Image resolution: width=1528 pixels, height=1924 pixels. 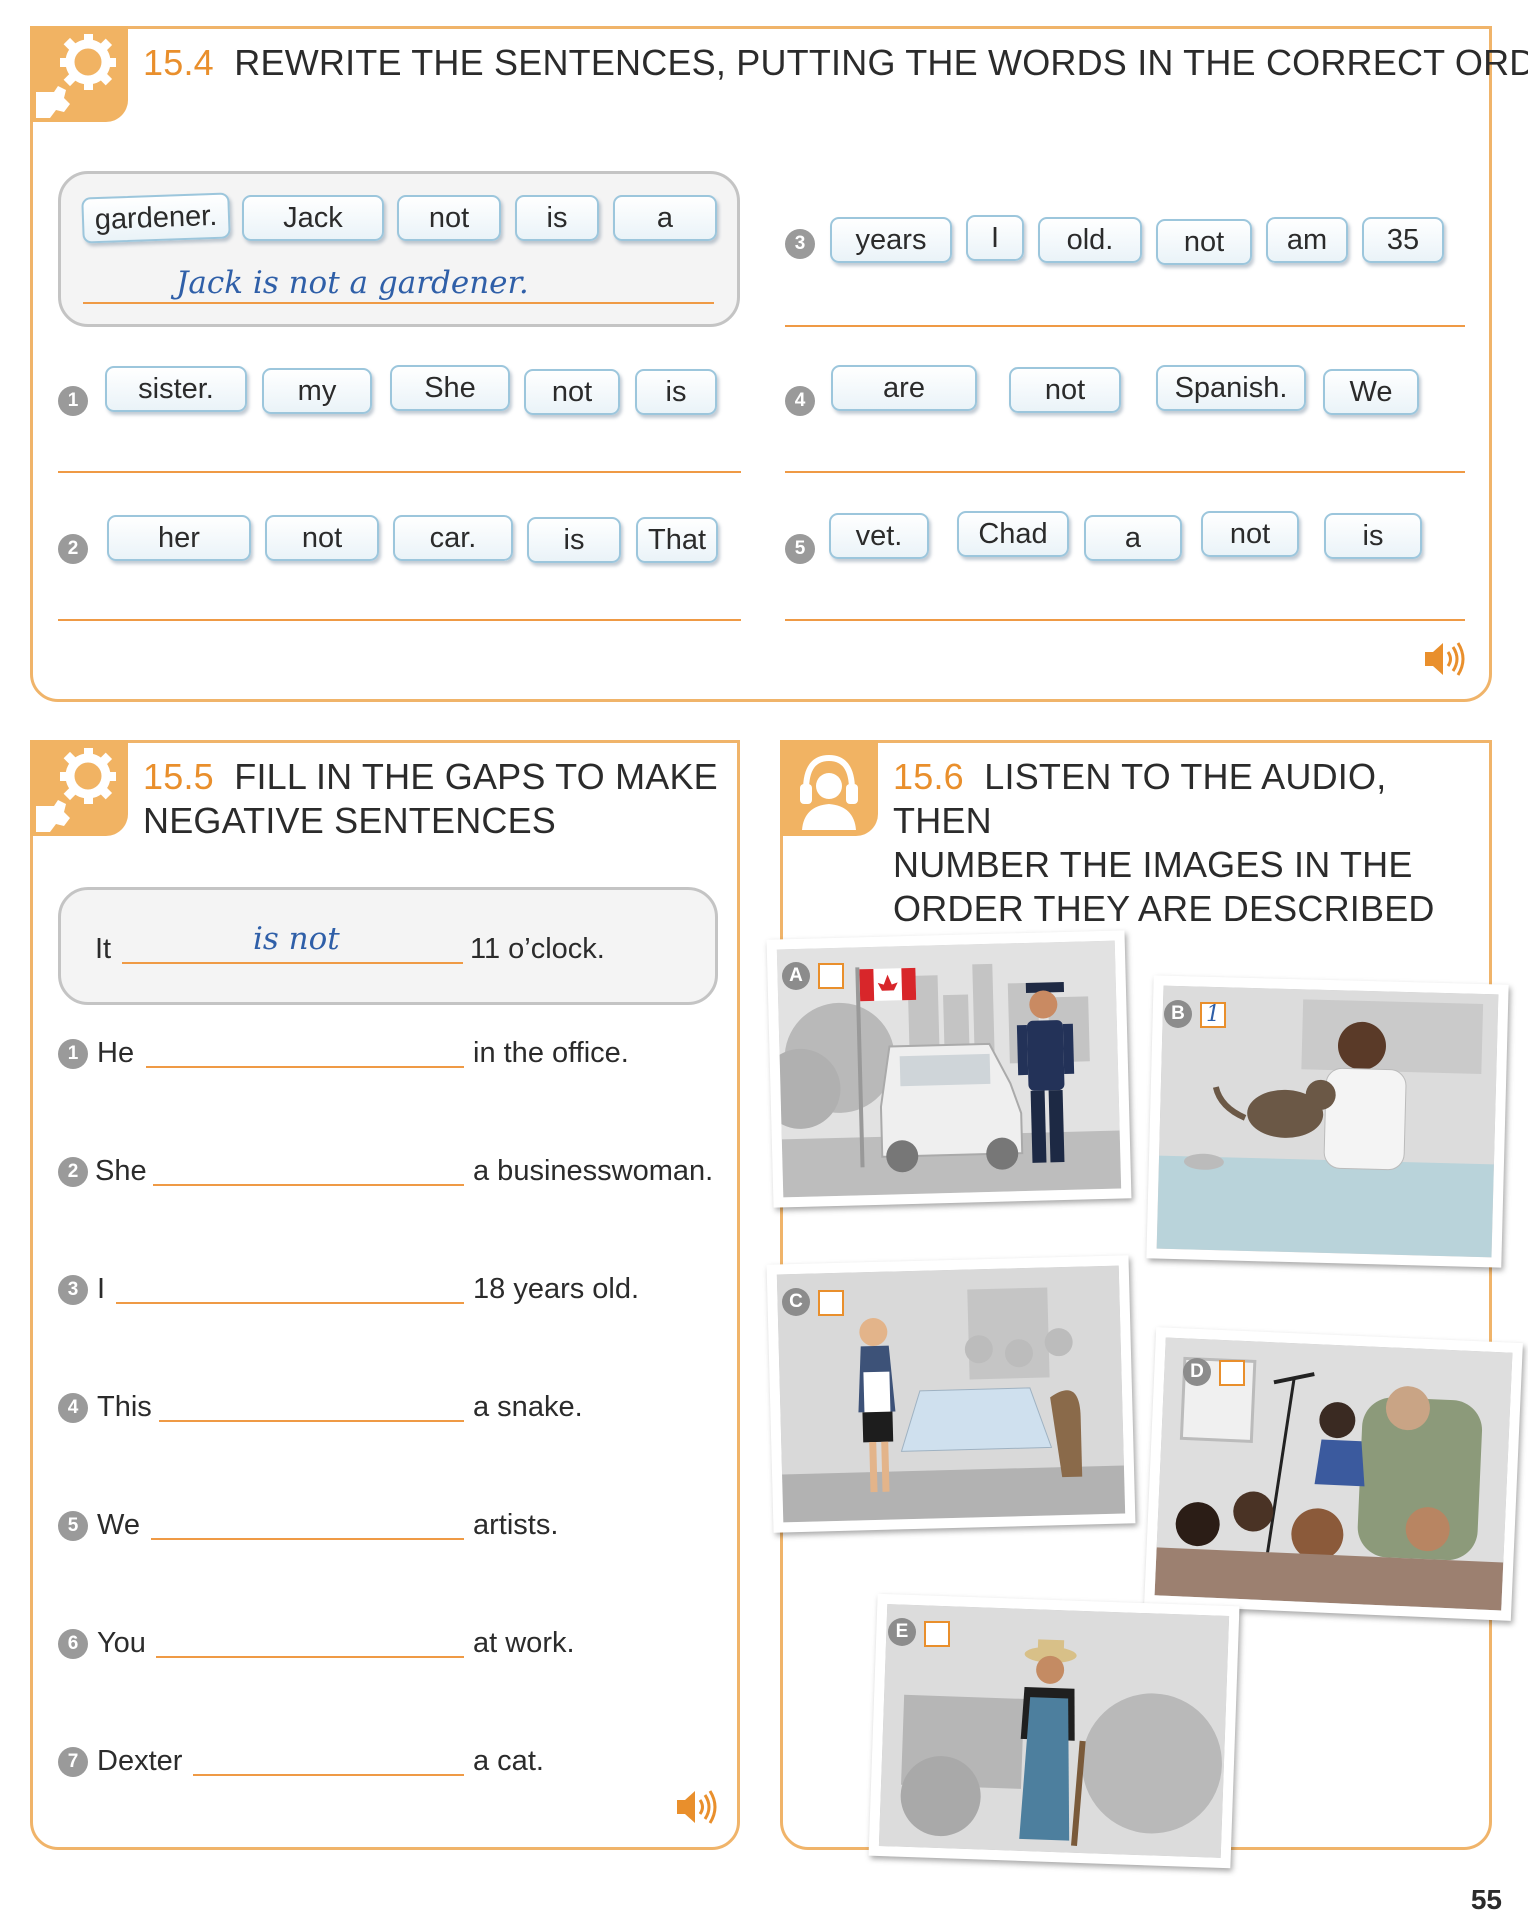 What do you see at coordinates (1140, 798) in the screenshot?
I see `exercise-instruction: LISTEN TO THE AUDIO, THEN` at bounding box center [1140, 798].